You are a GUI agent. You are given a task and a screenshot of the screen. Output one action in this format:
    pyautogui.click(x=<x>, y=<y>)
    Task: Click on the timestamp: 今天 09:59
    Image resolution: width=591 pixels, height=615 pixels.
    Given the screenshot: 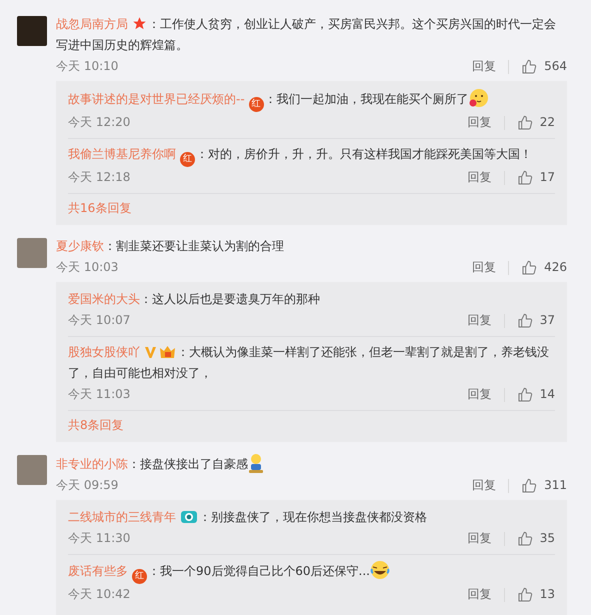 What is the action you would take?
    pyautogui.click(x=88, y=485)
    